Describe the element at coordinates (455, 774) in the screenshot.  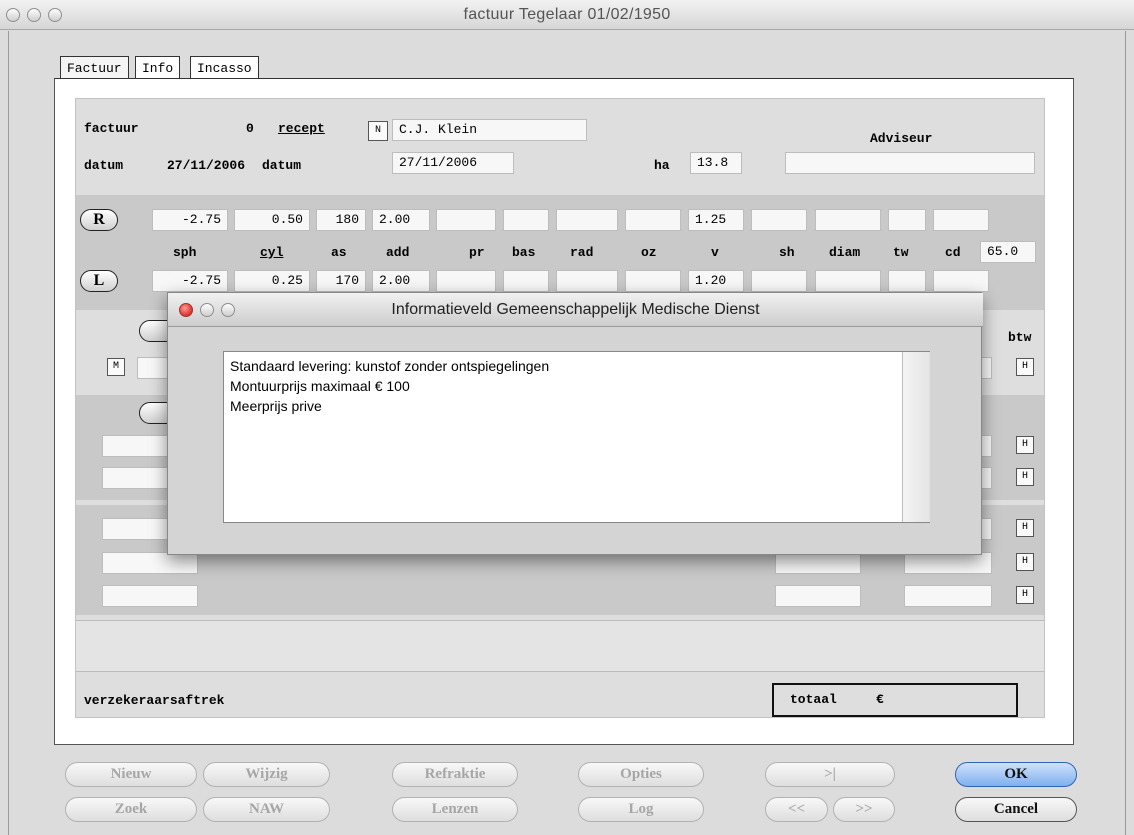
I see `refraktie-button: Refraktie` at that location.